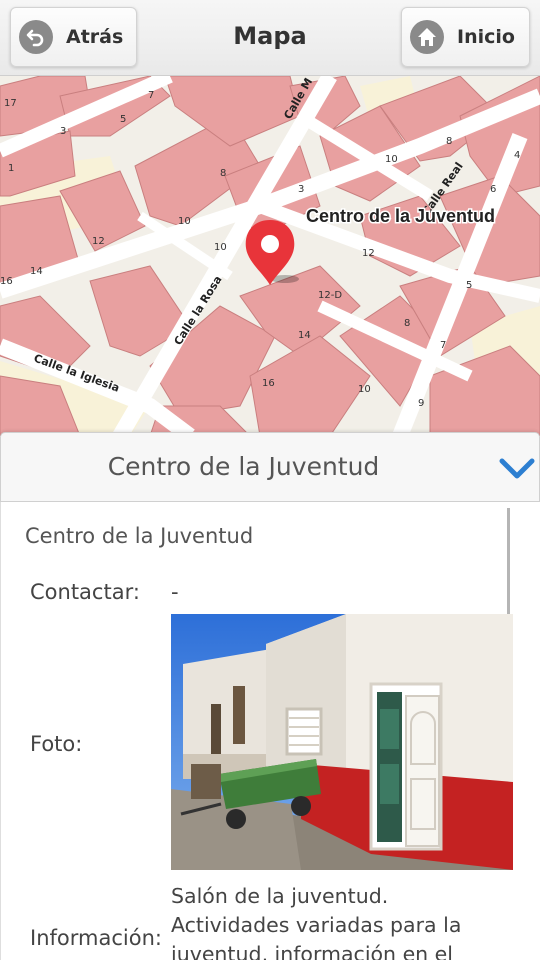 The image size is (540, 960). What do you see at coordinates (175, 592) in the screenshot?
I see `contact-value: -` at bounding box center [175, 592].